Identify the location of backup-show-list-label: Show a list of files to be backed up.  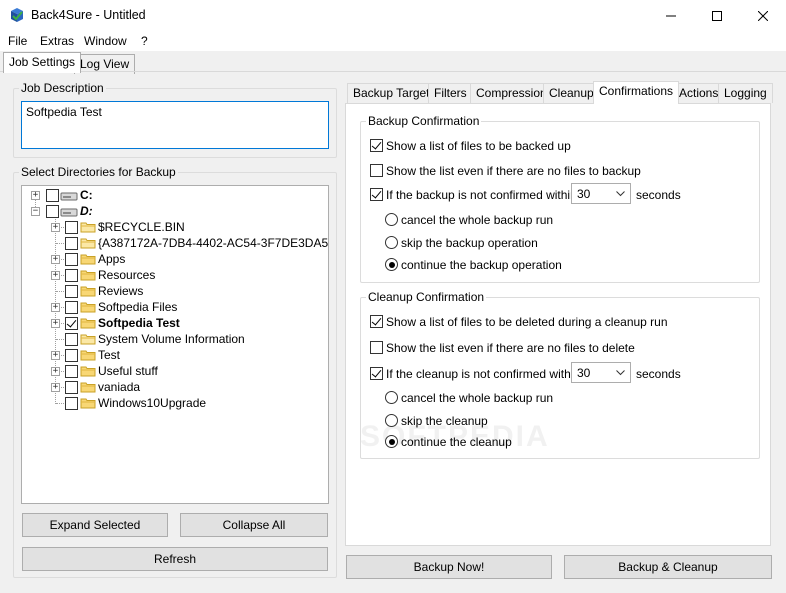
(478, 146).